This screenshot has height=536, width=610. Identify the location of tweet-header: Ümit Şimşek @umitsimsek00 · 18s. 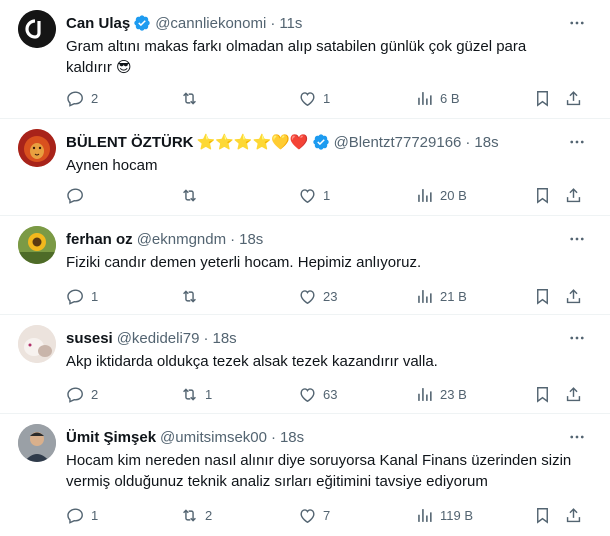
(185, 437).